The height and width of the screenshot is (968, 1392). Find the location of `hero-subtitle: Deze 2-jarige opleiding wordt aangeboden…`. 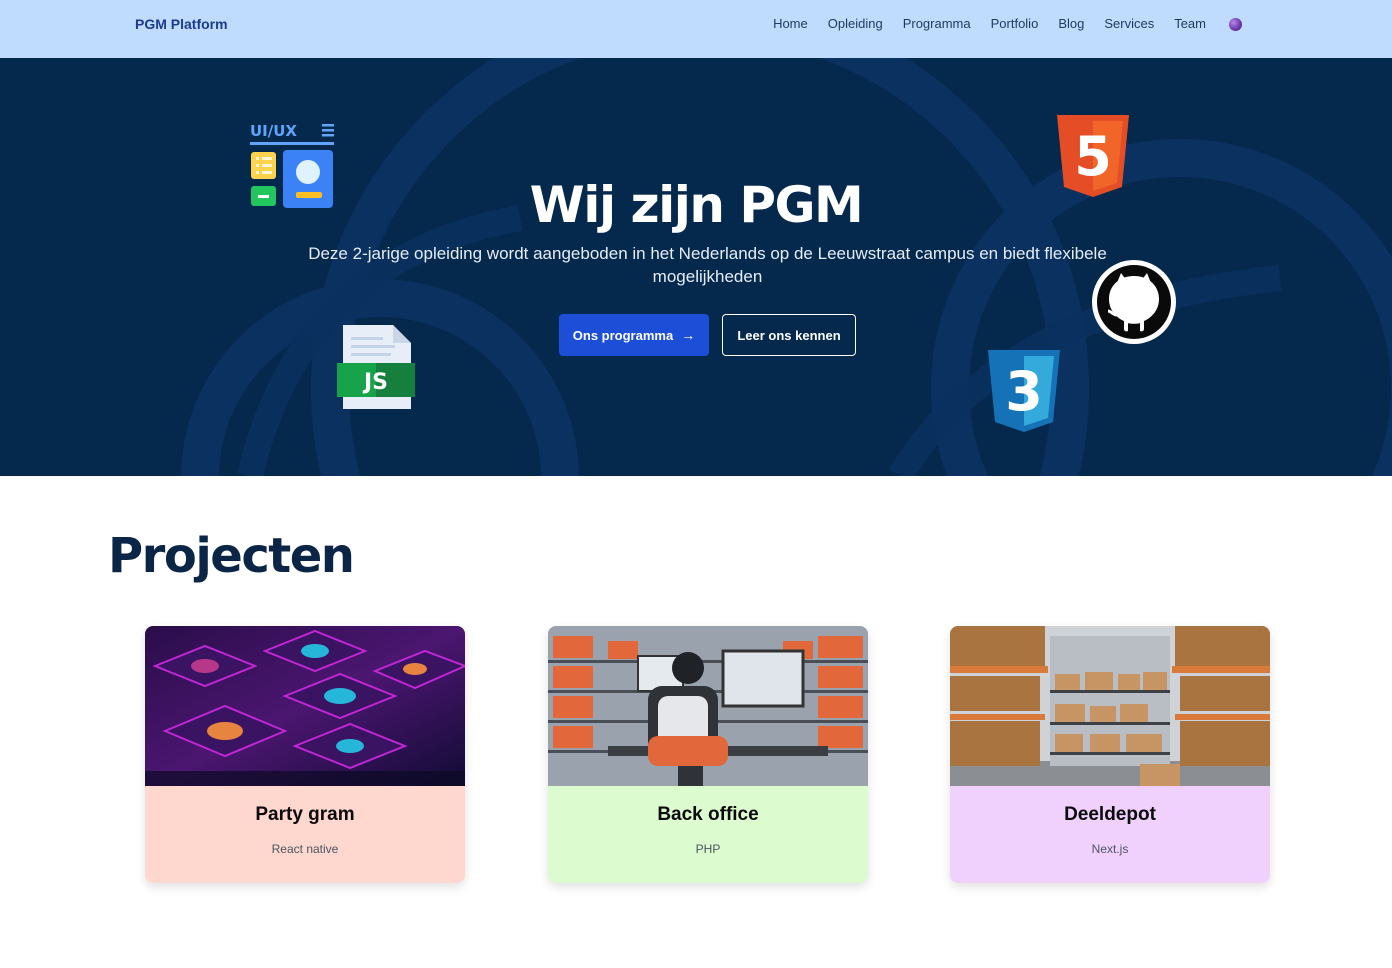

hero-subtitle: Deze 2-jarige opleiding wordt aangeboden… is located at coordinates (707, 265).